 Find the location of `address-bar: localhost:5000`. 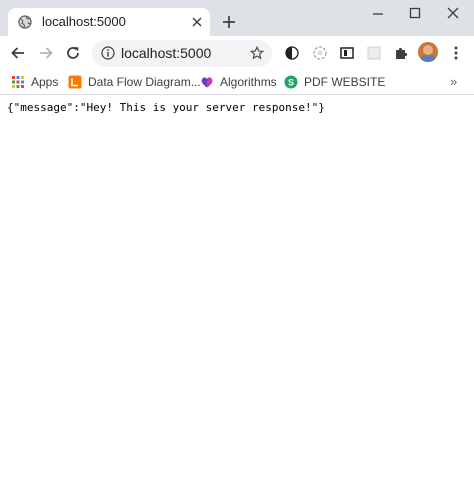

address-bar: localhost:5000 is located at coordinates (182, 53).